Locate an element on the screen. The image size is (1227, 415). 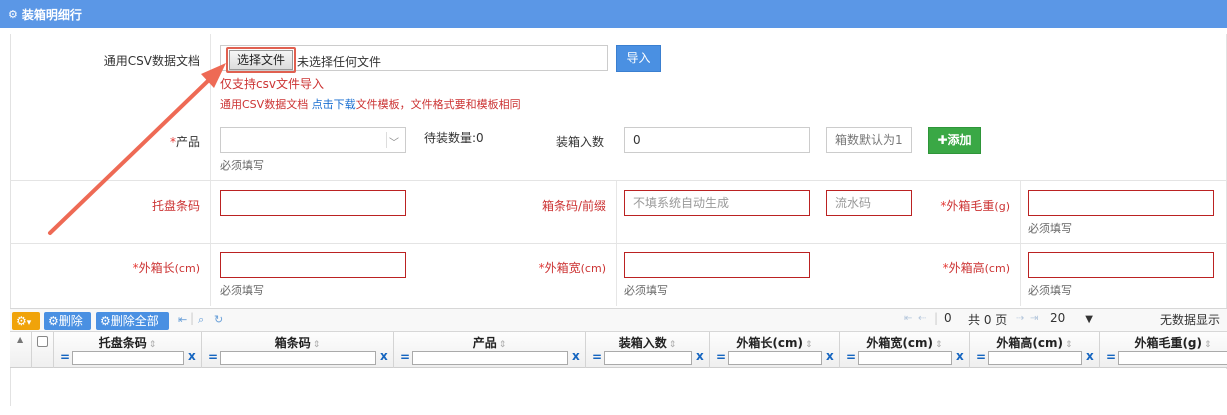
height-label: *外箱高(cm) is located at coordinates (976, 268).